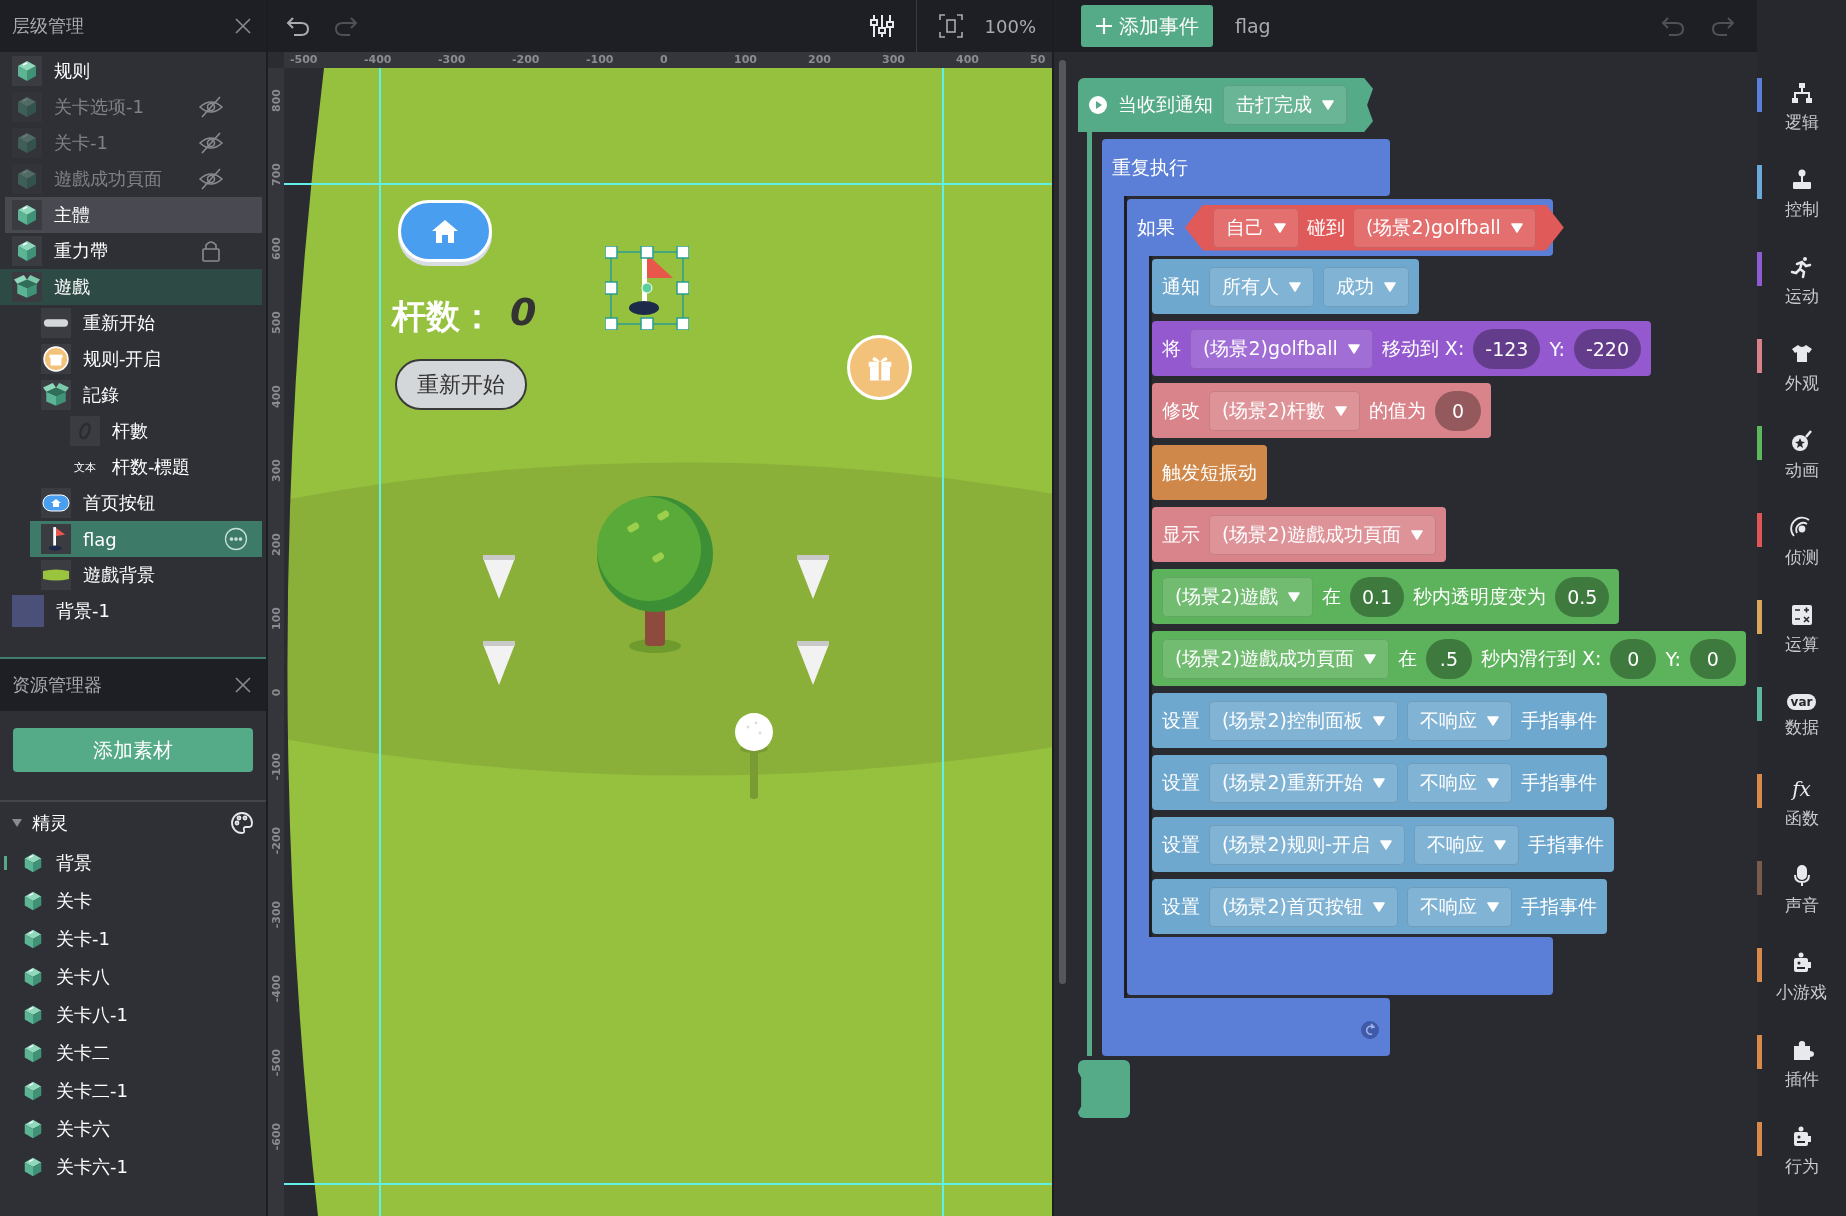 The image size is (1846, 1216). I want to click on layer-item: 重新开始, so click(131, 323).